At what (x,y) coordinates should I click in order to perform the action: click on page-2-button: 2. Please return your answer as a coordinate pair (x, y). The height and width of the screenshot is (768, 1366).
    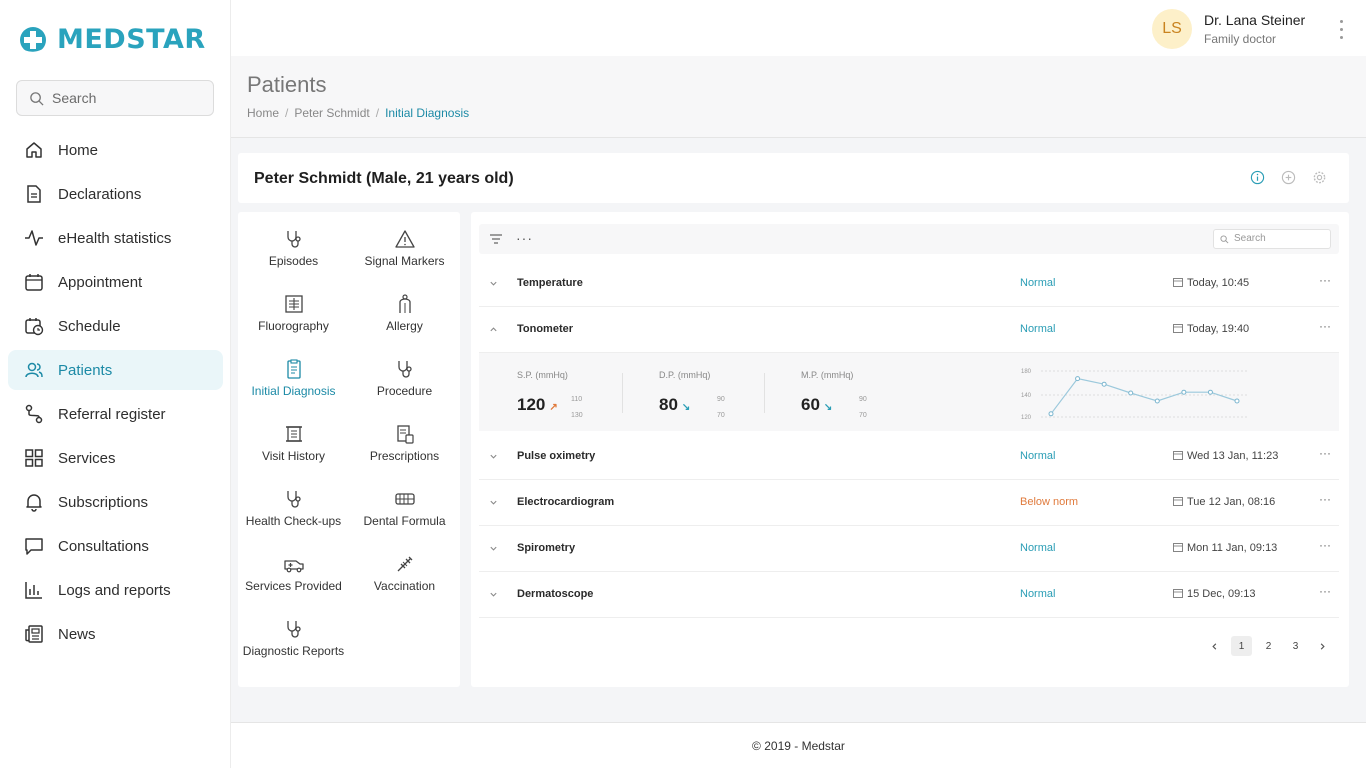
    Looking at the image, I should click on (1268, 646).